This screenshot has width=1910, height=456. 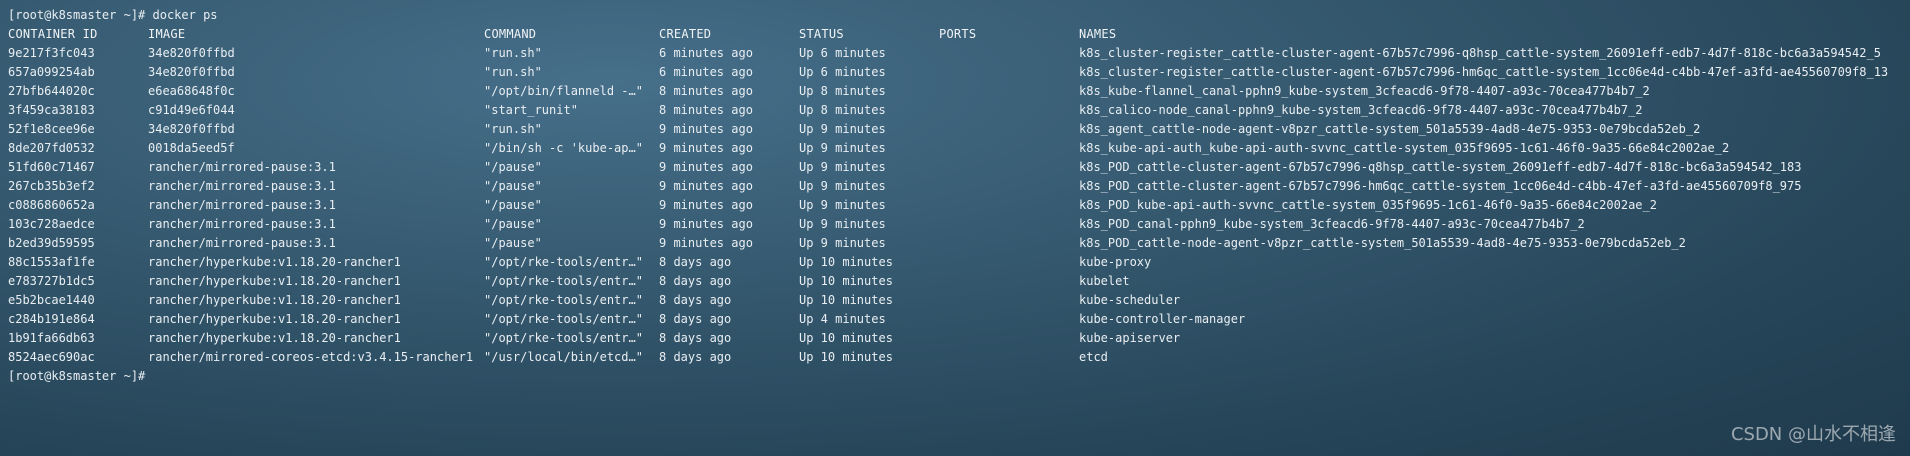 I want to click on cell-status: Up 4 minutes, so click(x=842, y=319).